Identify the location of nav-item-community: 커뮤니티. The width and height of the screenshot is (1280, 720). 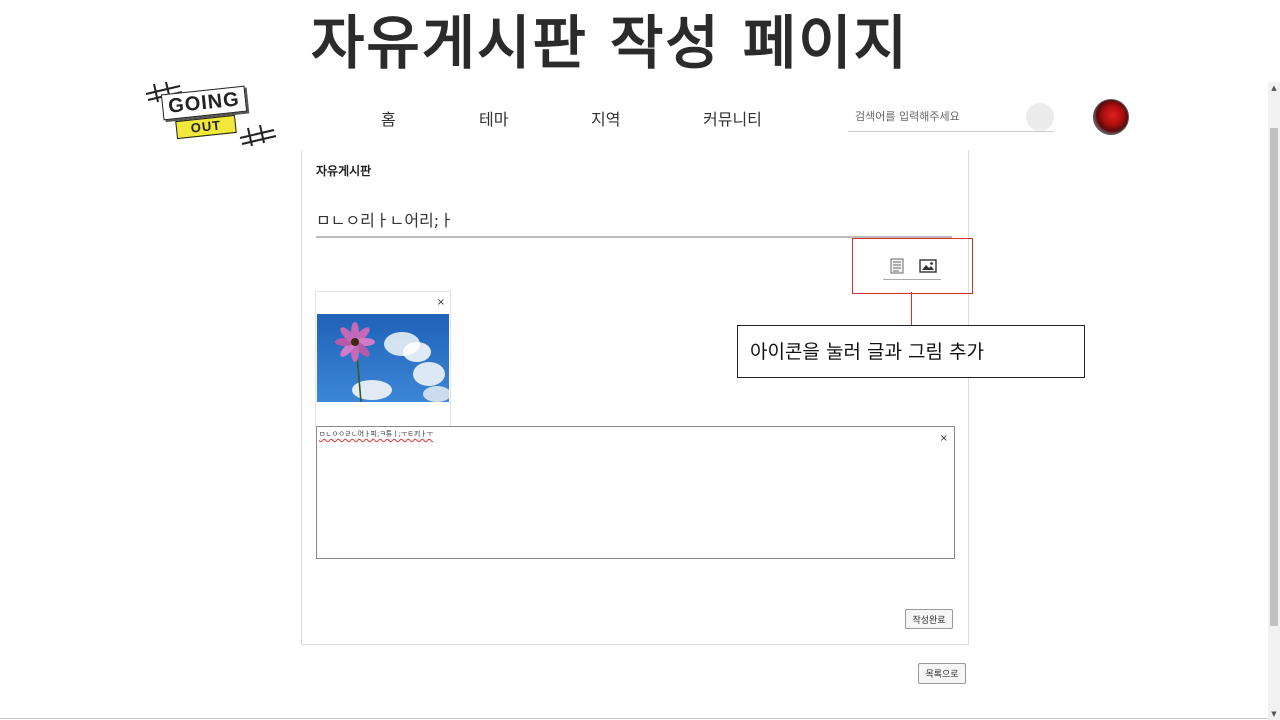
(732, 118).